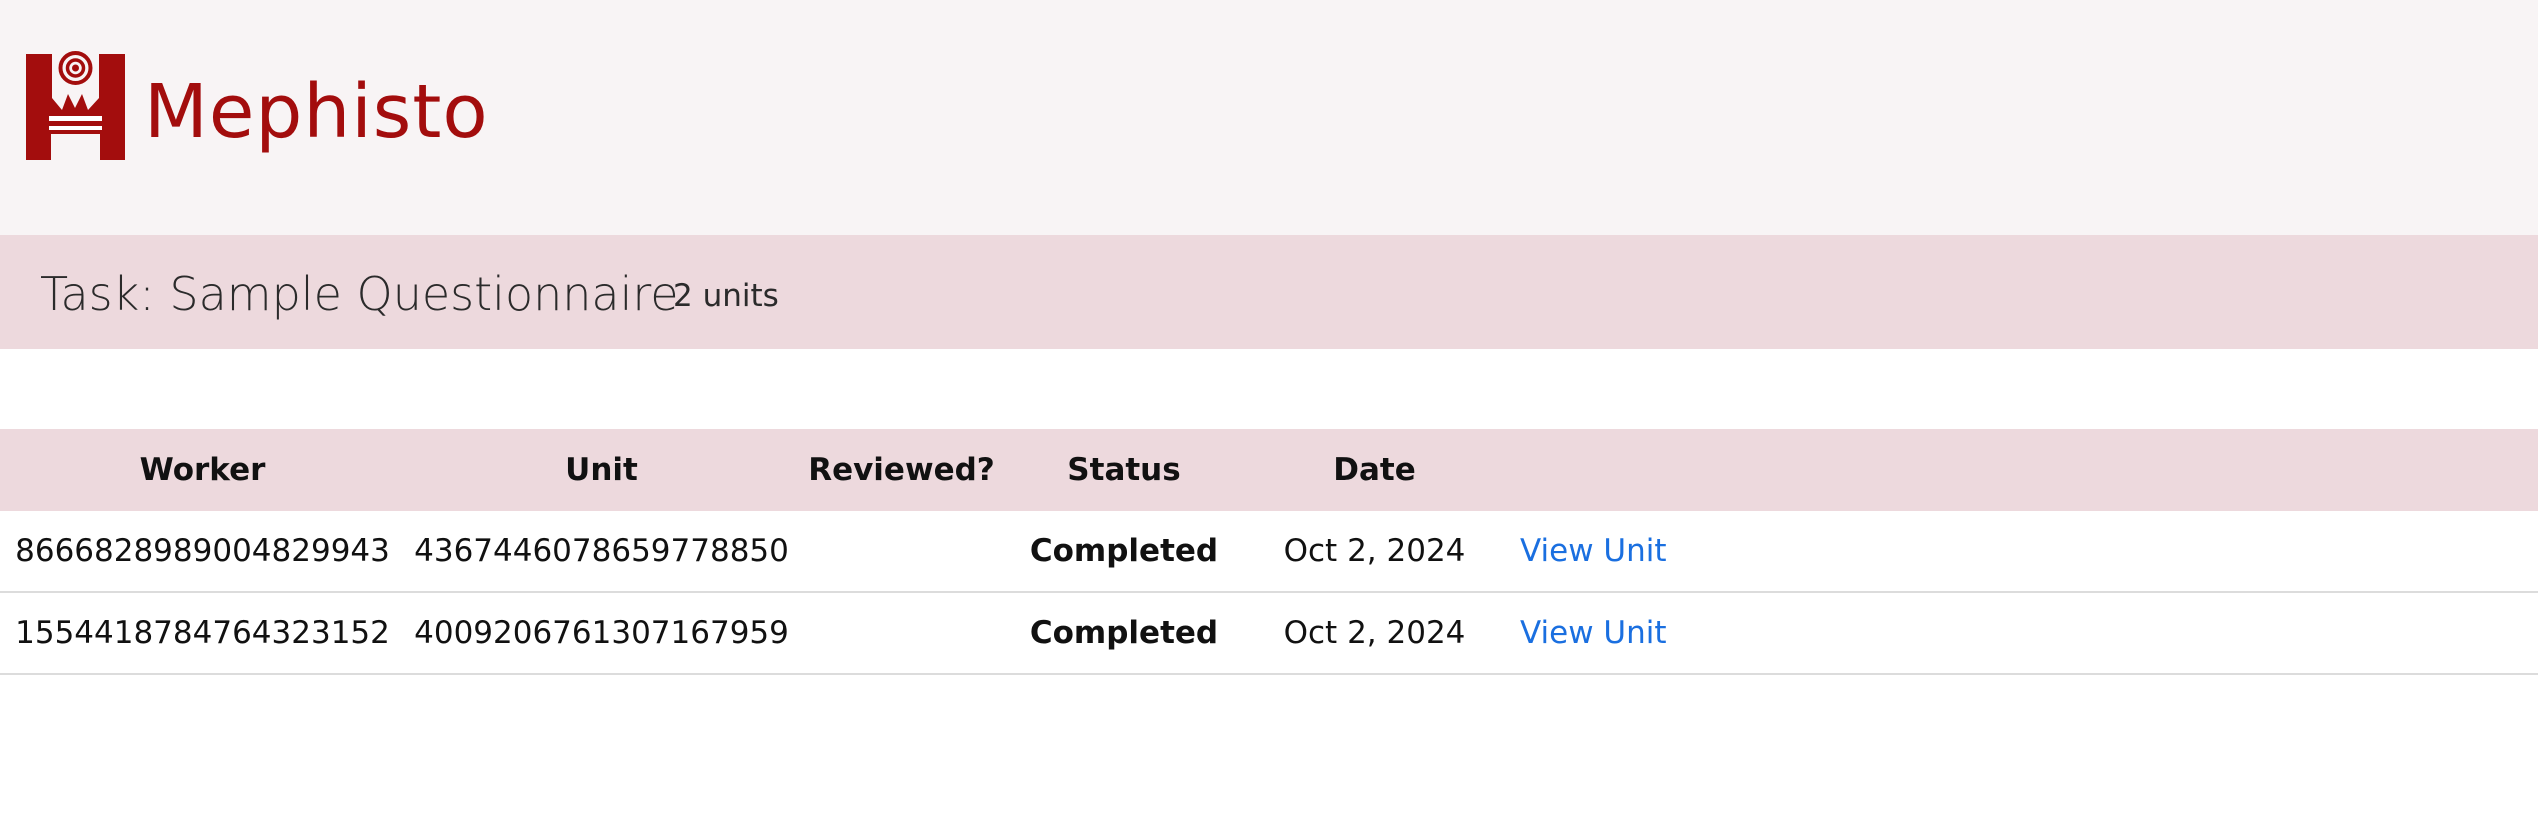 The image size is (2538, 818). Describe the element at coordinates (726, 296) in the screenshot. I see `unit-count: 2 units` at that location.